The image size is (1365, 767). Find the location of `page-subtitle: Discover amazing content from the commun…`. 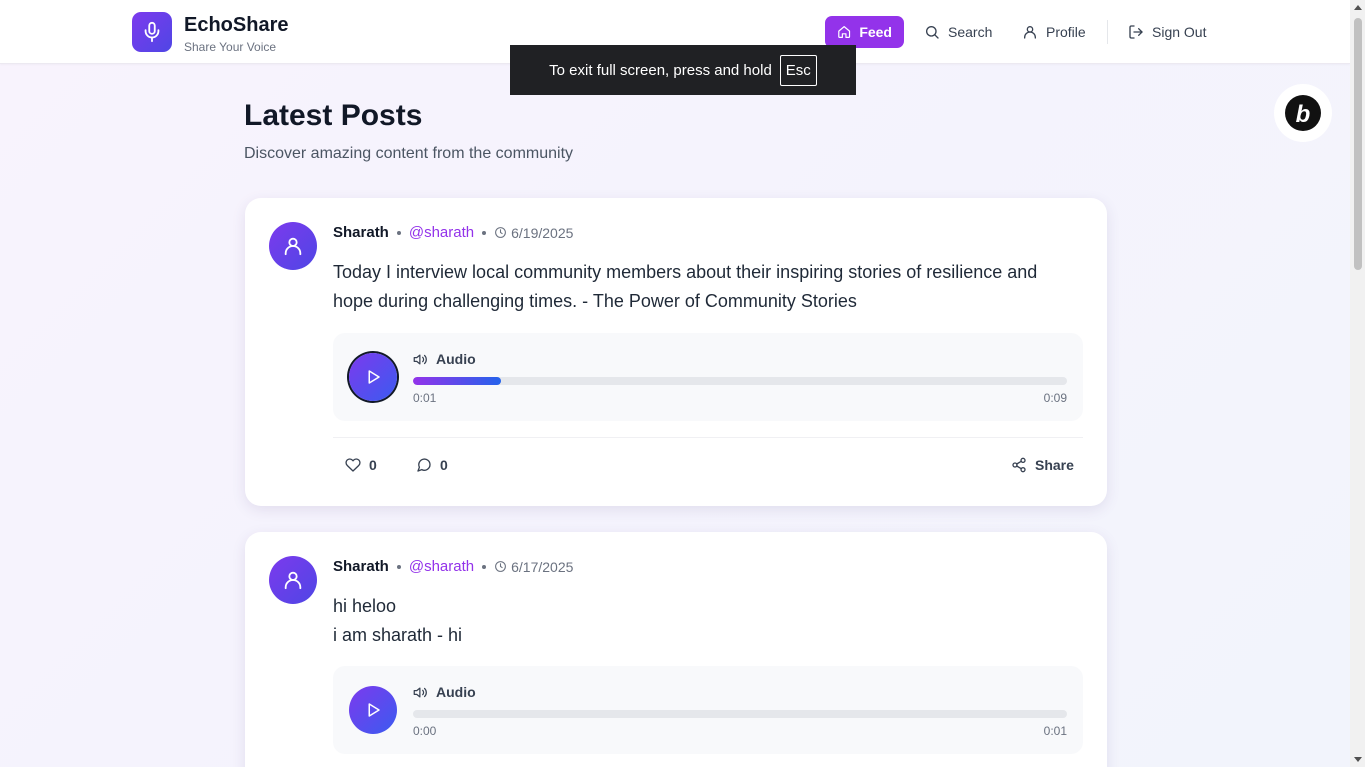

page-subtitle: Discover amazing content from the commun… is located at coordinates (409, 153).